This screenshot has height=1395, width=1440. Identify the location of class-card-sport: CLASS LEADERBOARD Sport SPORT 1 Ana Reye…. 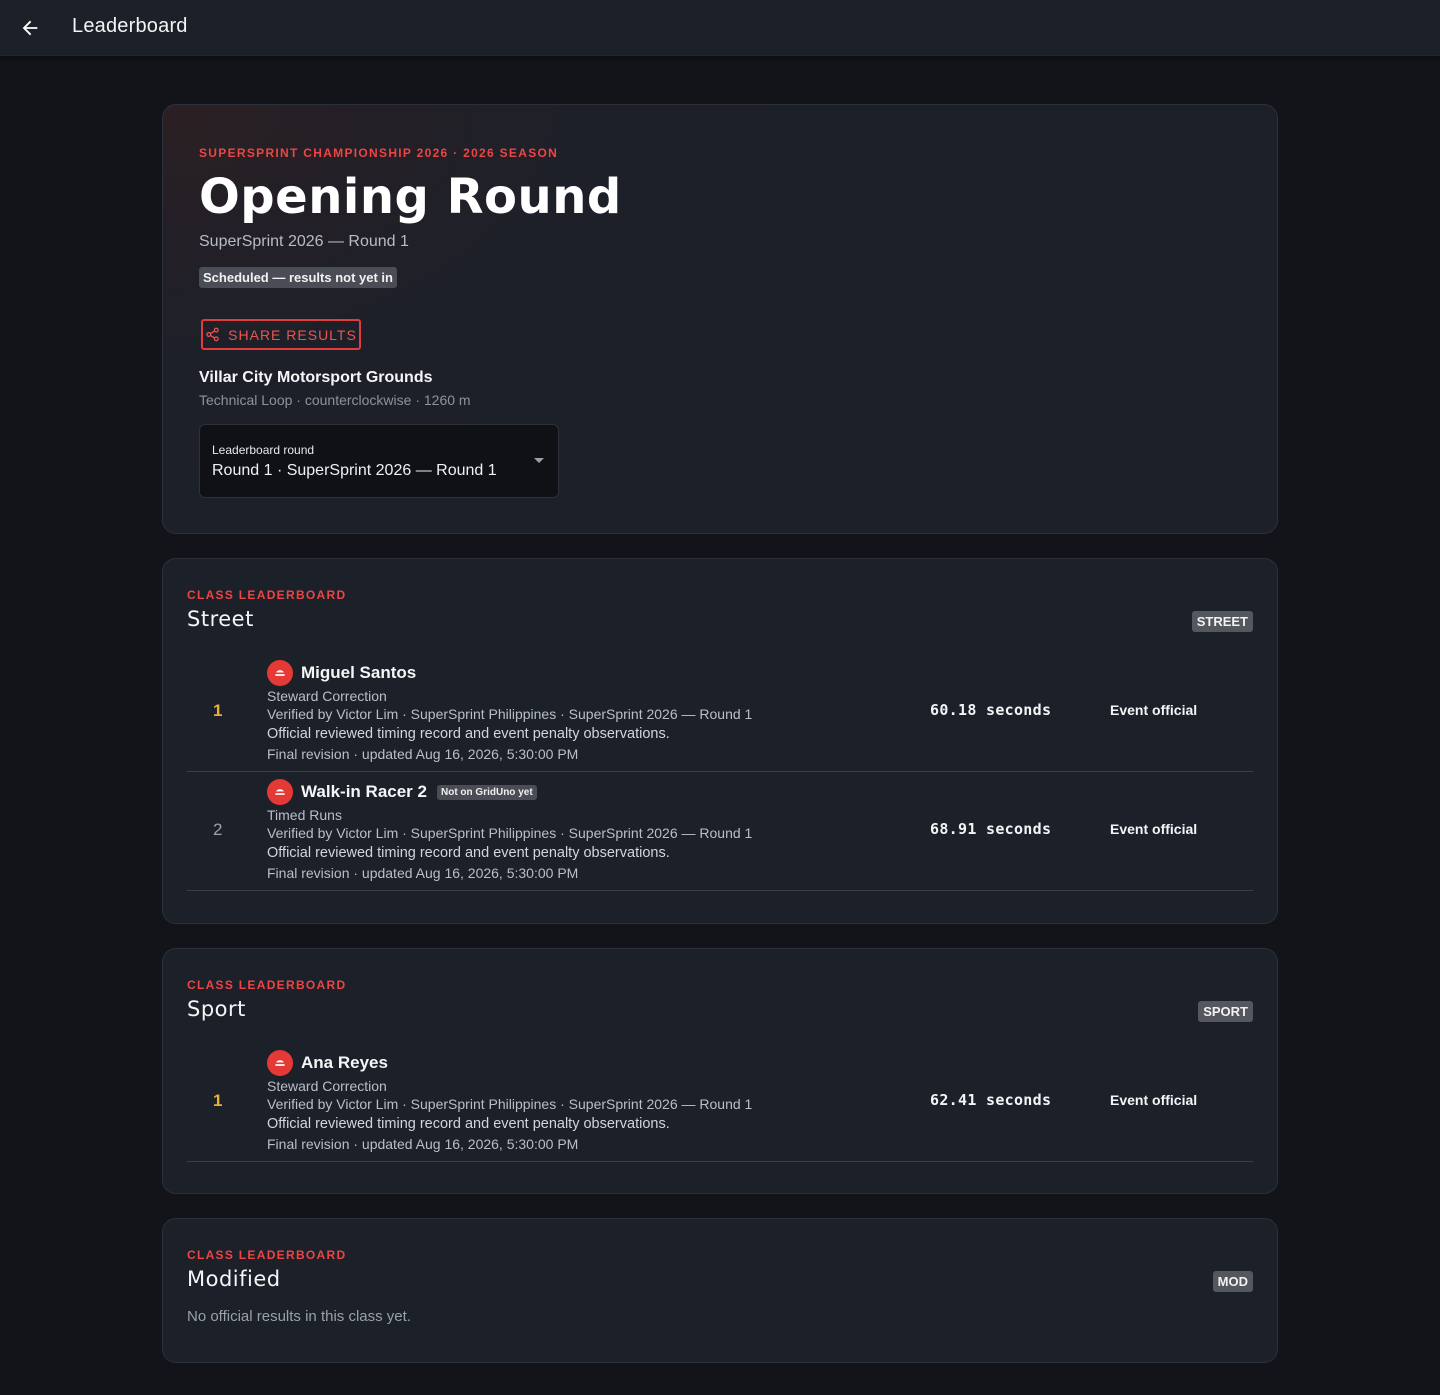
(720, 1071).